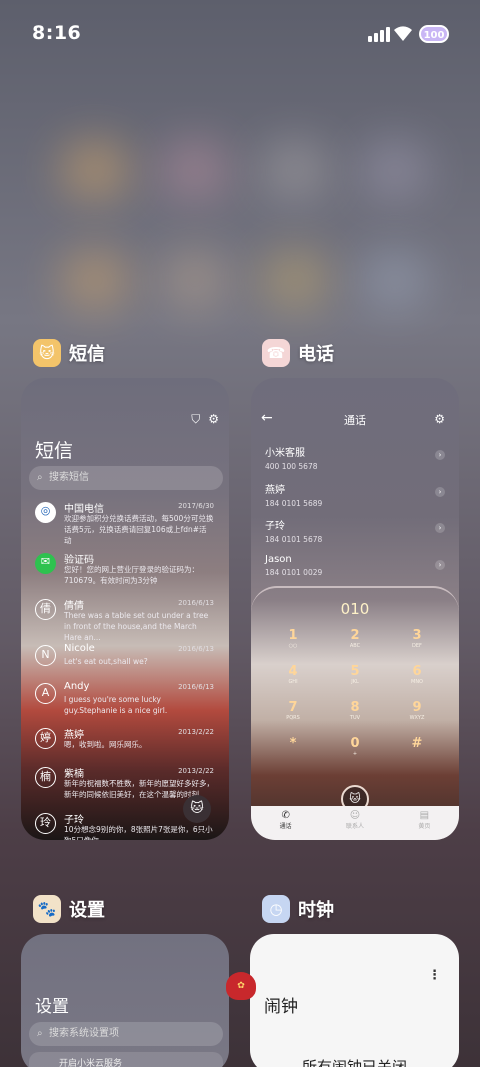 Image resolution: width=480 pixels, height=1067 pixels. I want to click on dial-key: 5 JKL, so click(355, 674).